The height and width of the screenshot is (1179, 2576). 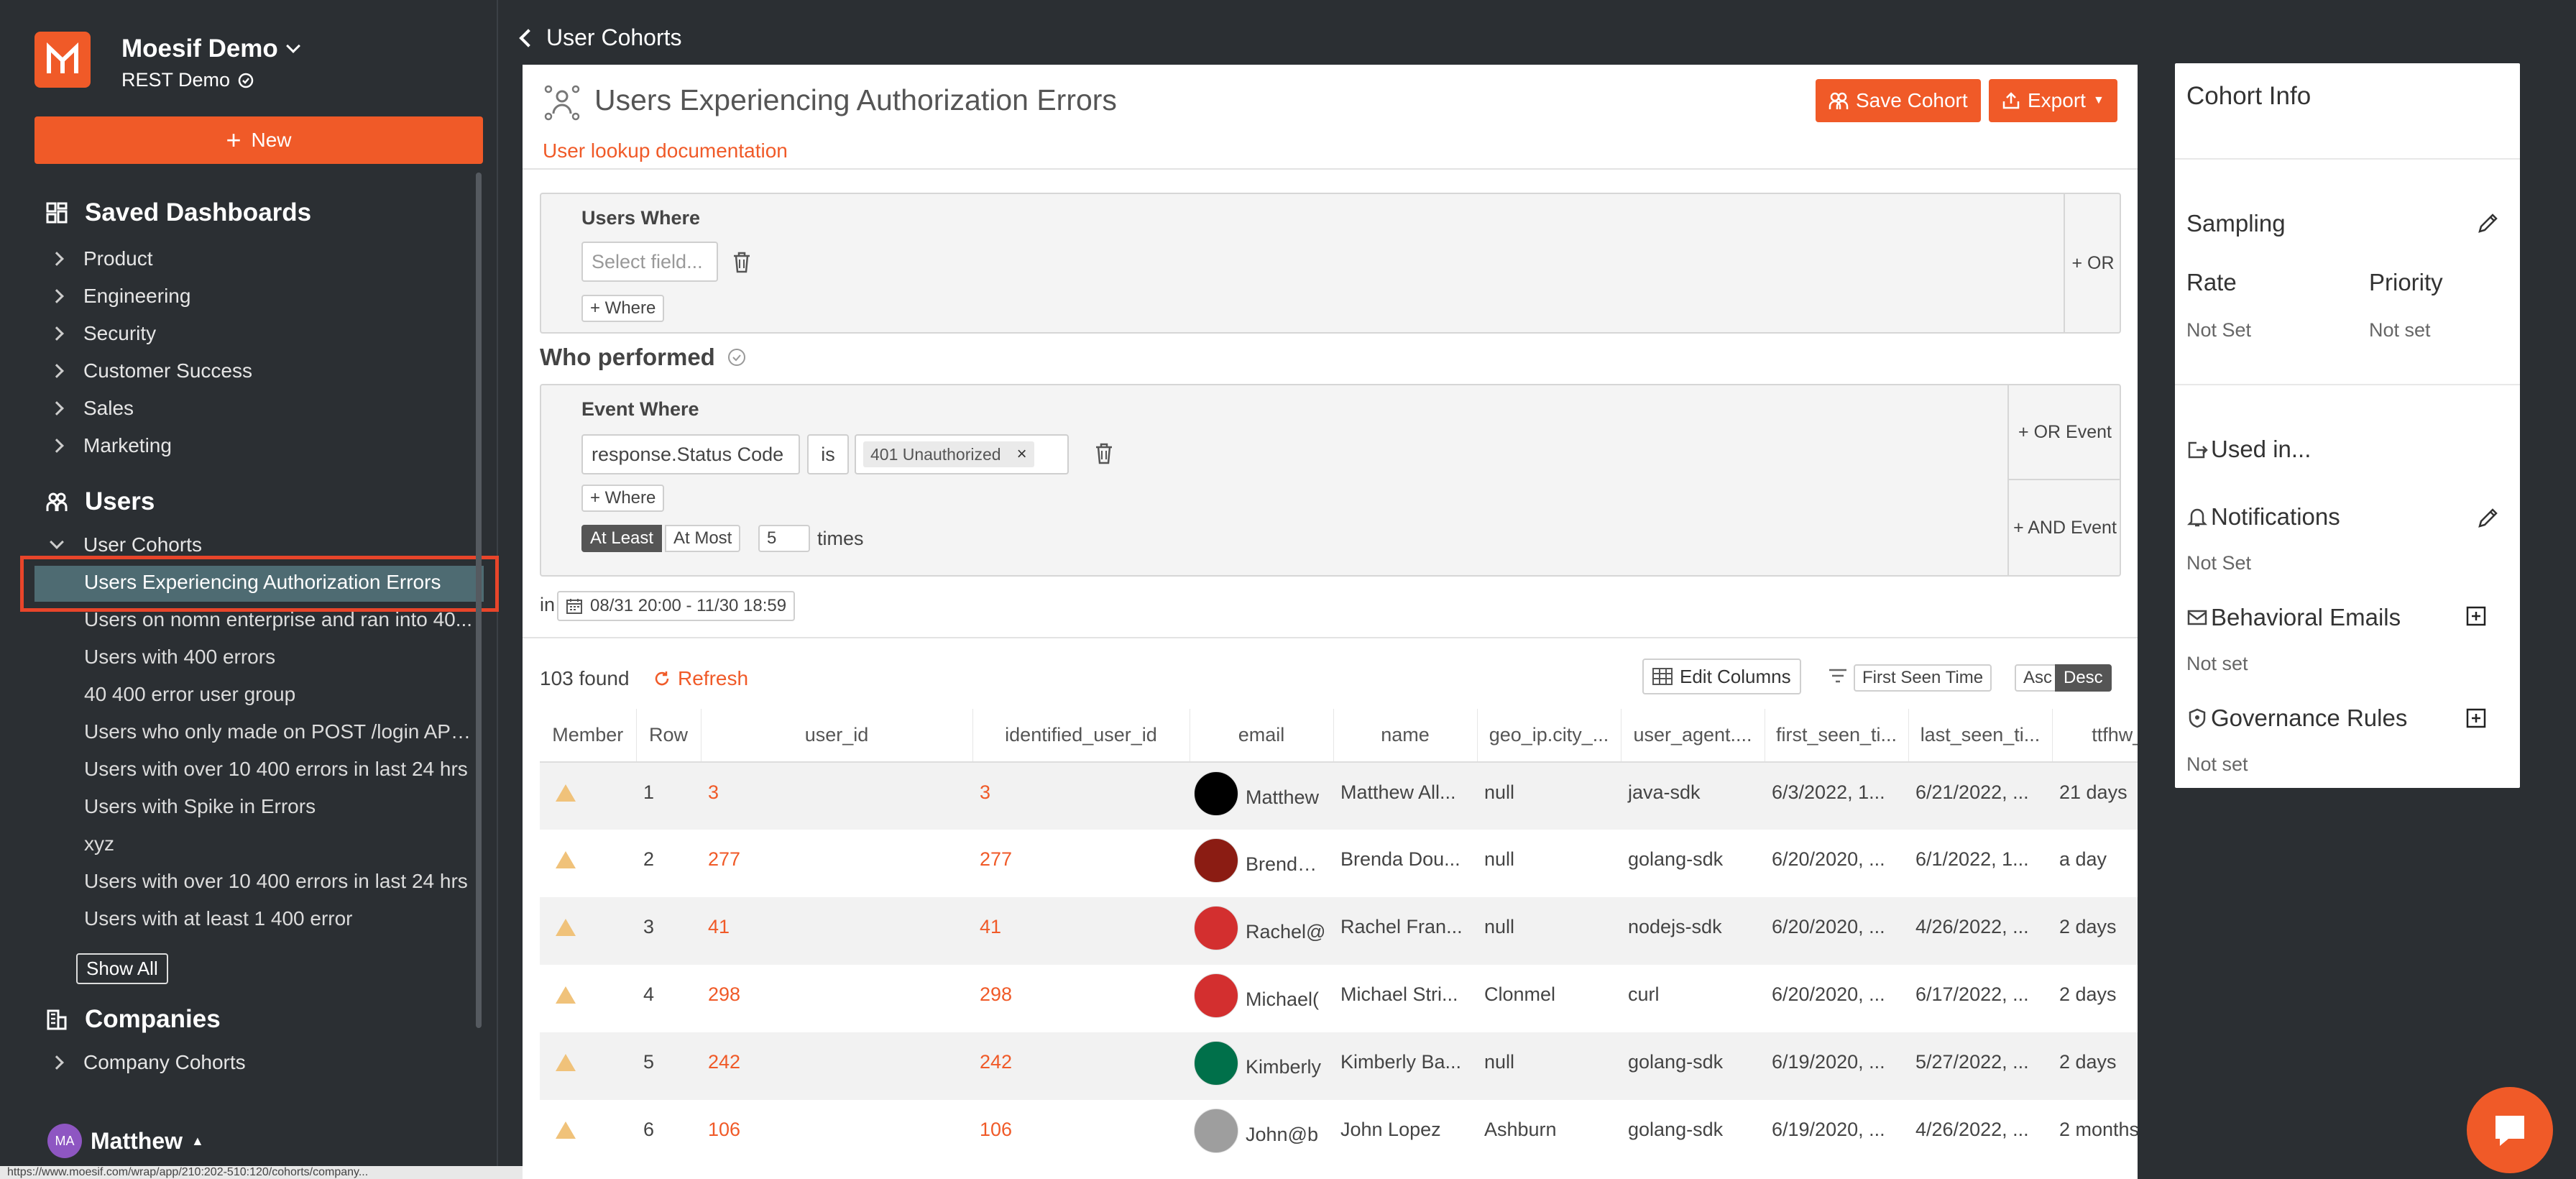 I want to click on column-header: Row, so click(x=669, y=736).